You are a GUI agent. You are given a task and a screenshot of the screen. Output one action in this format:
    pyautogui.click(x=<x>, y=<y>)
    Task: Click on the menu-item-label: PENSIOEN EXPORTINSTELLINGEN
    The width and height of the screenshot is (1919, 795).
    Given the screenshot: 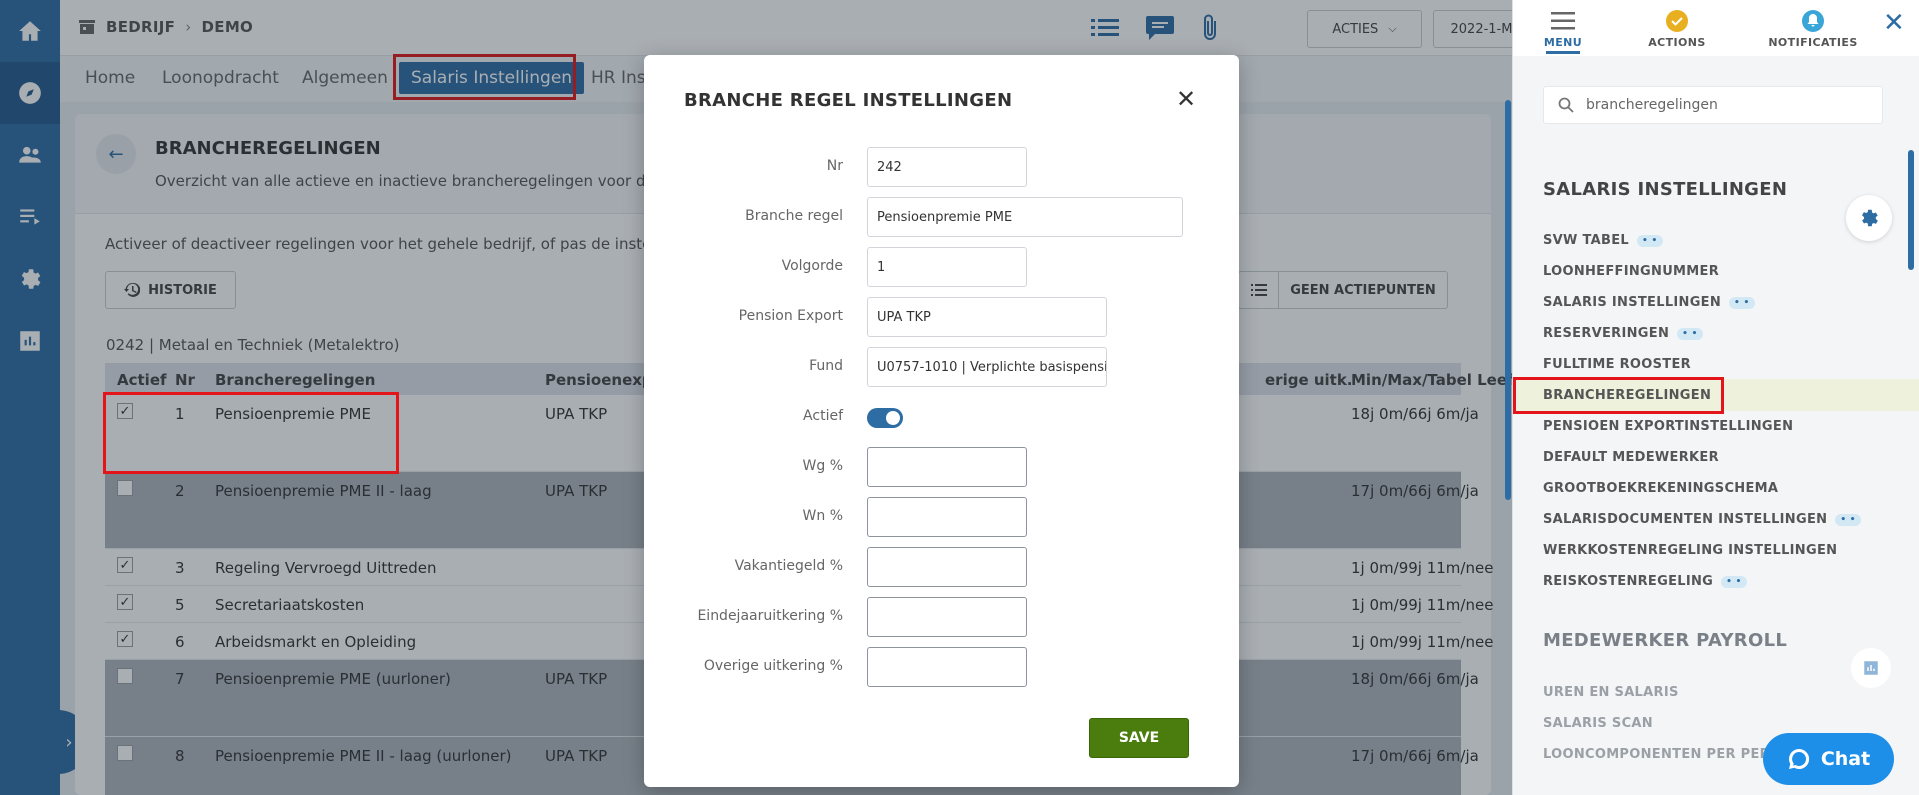 What is the action you would take?
    pyautogui.click(x=1668, y=426)
    